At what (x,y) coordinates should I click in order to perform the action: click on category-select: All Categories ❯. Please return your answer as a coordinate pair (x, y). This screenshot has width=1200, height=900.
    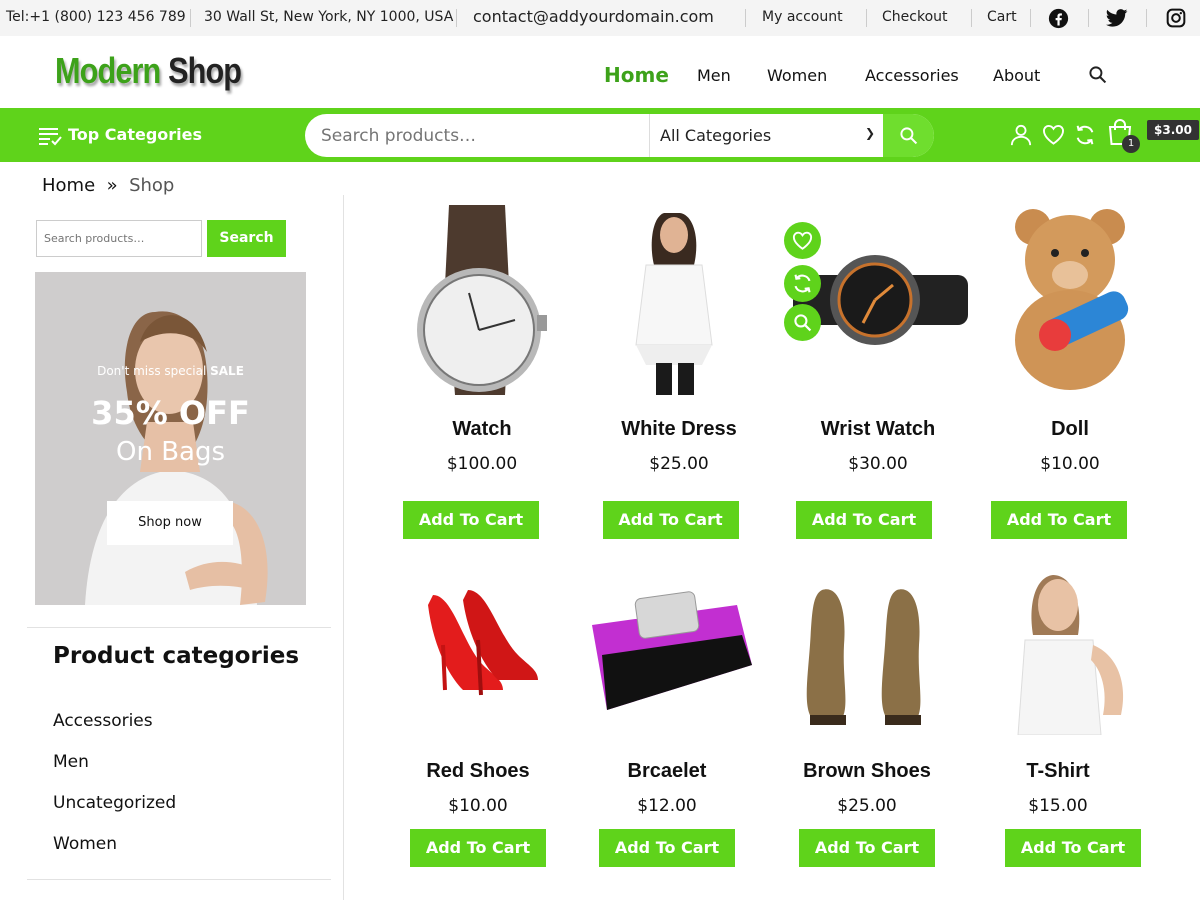
    Looking at the image, I should click on (766, 135).